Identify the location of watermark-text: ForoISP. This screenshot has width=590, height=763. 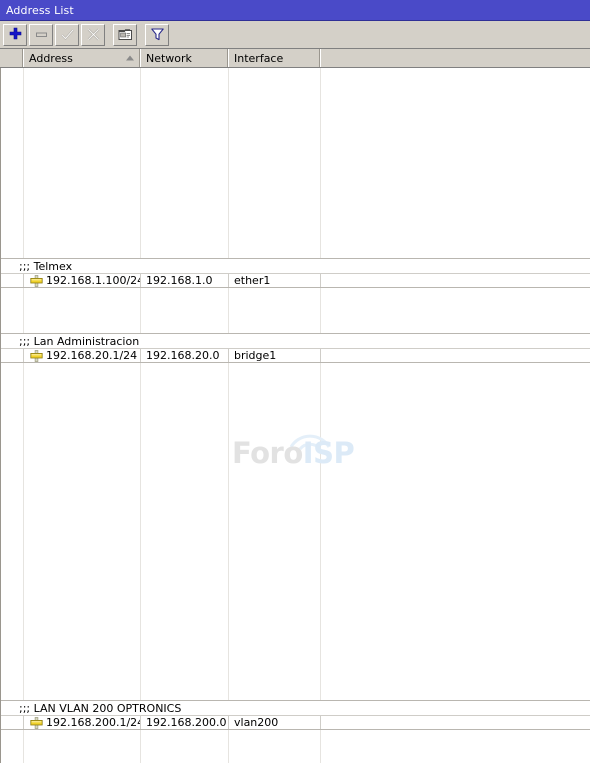
(293, 453).